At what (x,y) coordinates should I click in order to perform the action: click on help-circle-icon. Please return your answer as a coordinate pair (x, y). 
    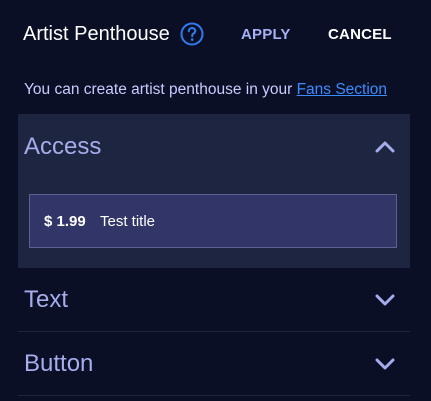
    Looking at the image, I should click on (192, 34).